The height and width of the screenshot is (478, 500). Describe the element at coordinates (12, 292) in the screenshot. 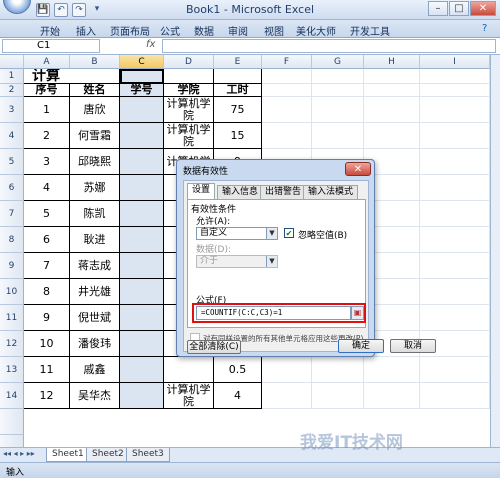

I see `row-header: 10` at that location.